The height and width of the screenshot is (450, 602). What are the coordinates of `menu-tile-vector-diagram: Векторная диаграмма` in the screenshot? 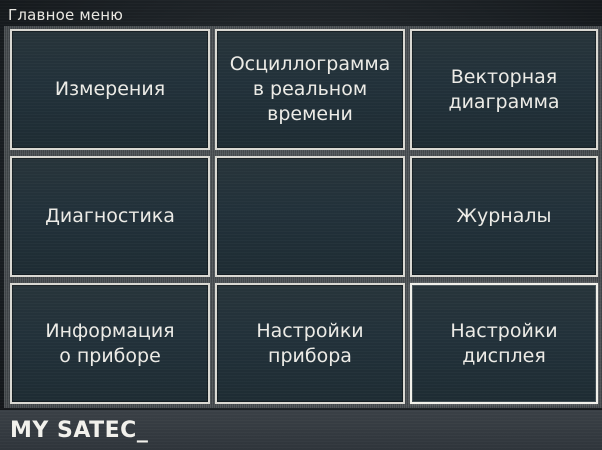 It's located at (504, 89).